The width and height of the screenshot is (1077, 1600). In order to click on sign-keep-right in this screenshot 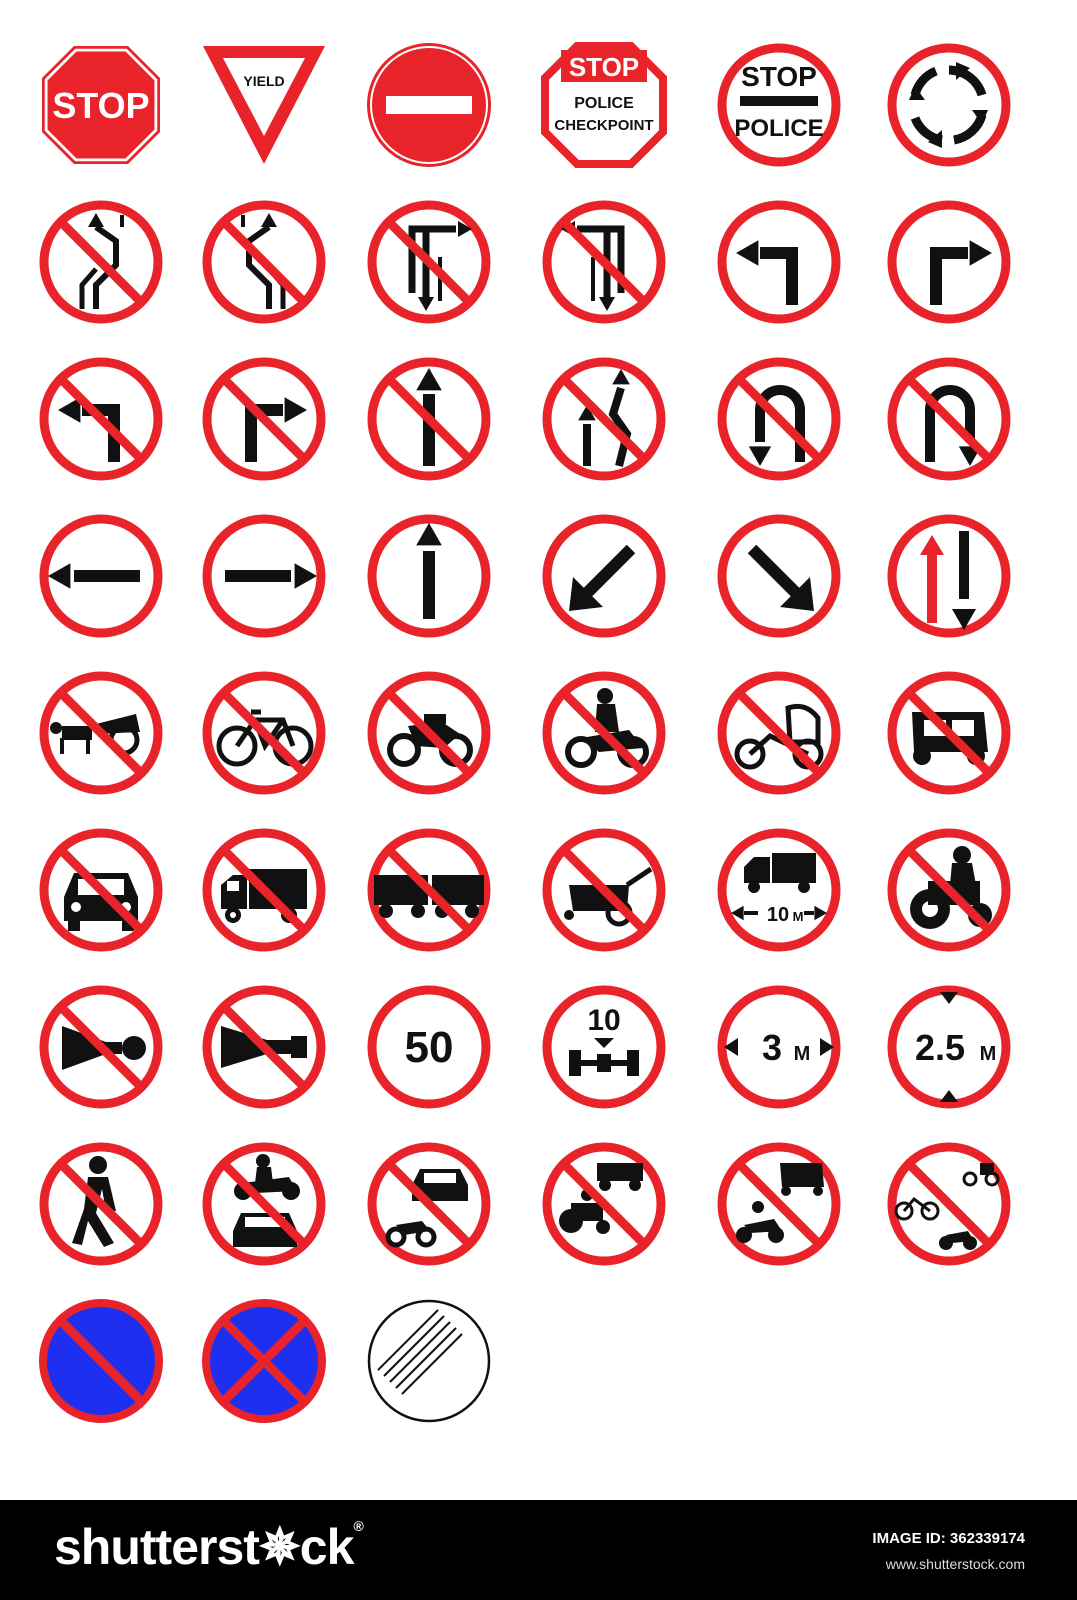, I will do `click(779, 576)`.